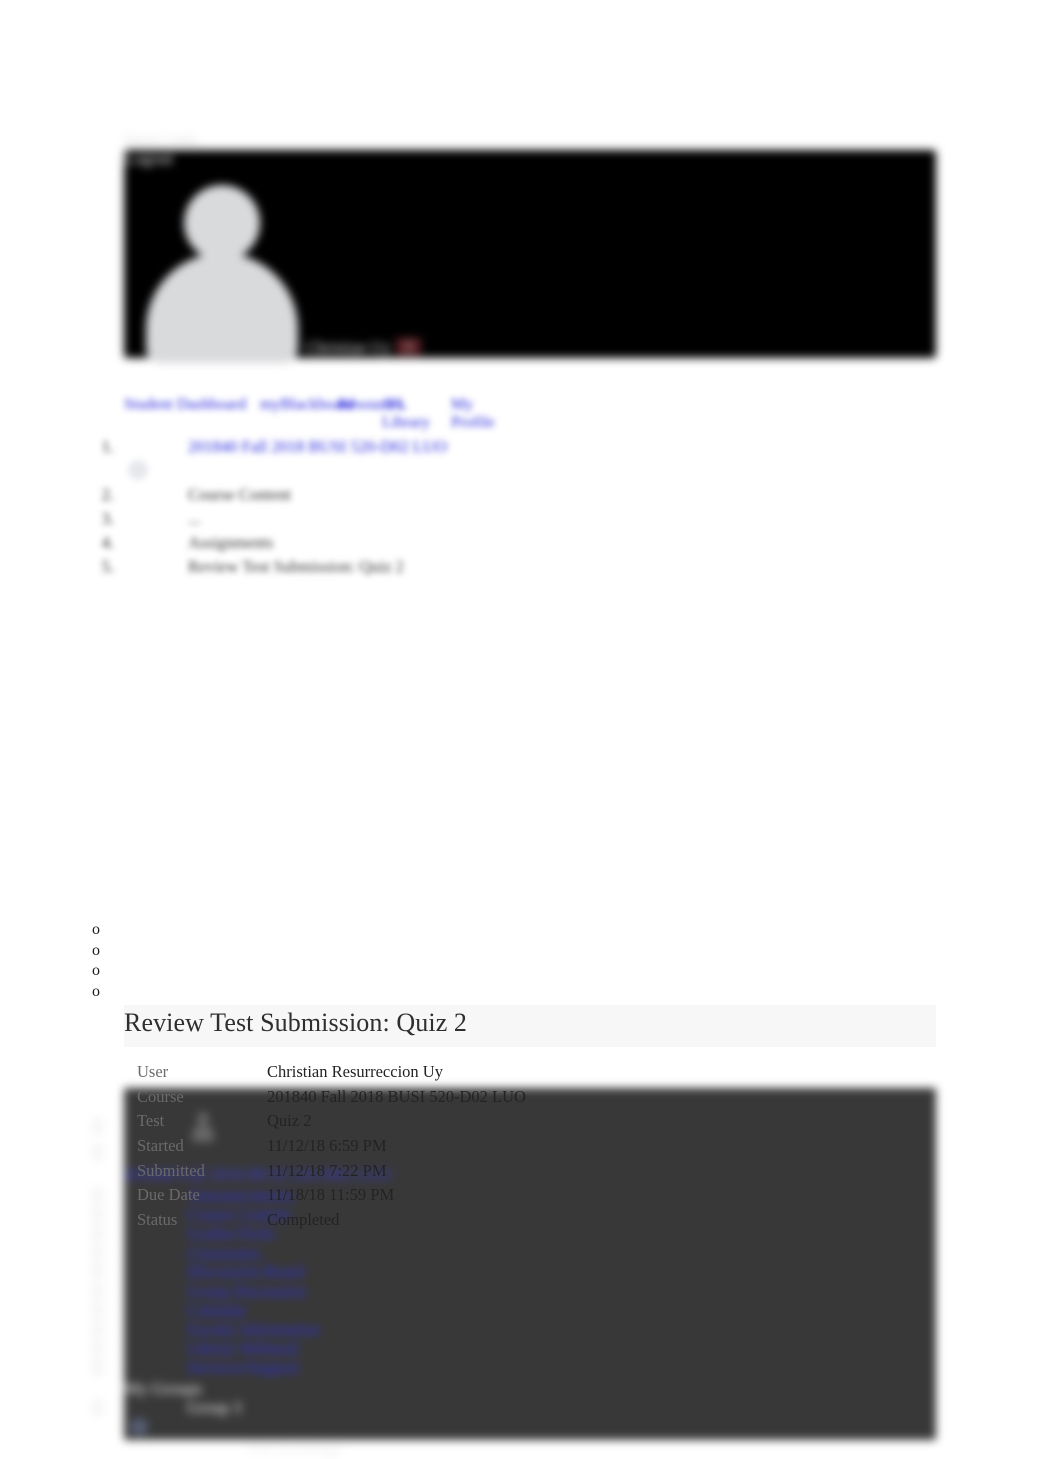 The height and width of the screenshot is (1459, 1062). Describe the element at coordinates (457, 1074) in the screenshot. I see `table-row: User Christian Resurreccion Uy` at that location.